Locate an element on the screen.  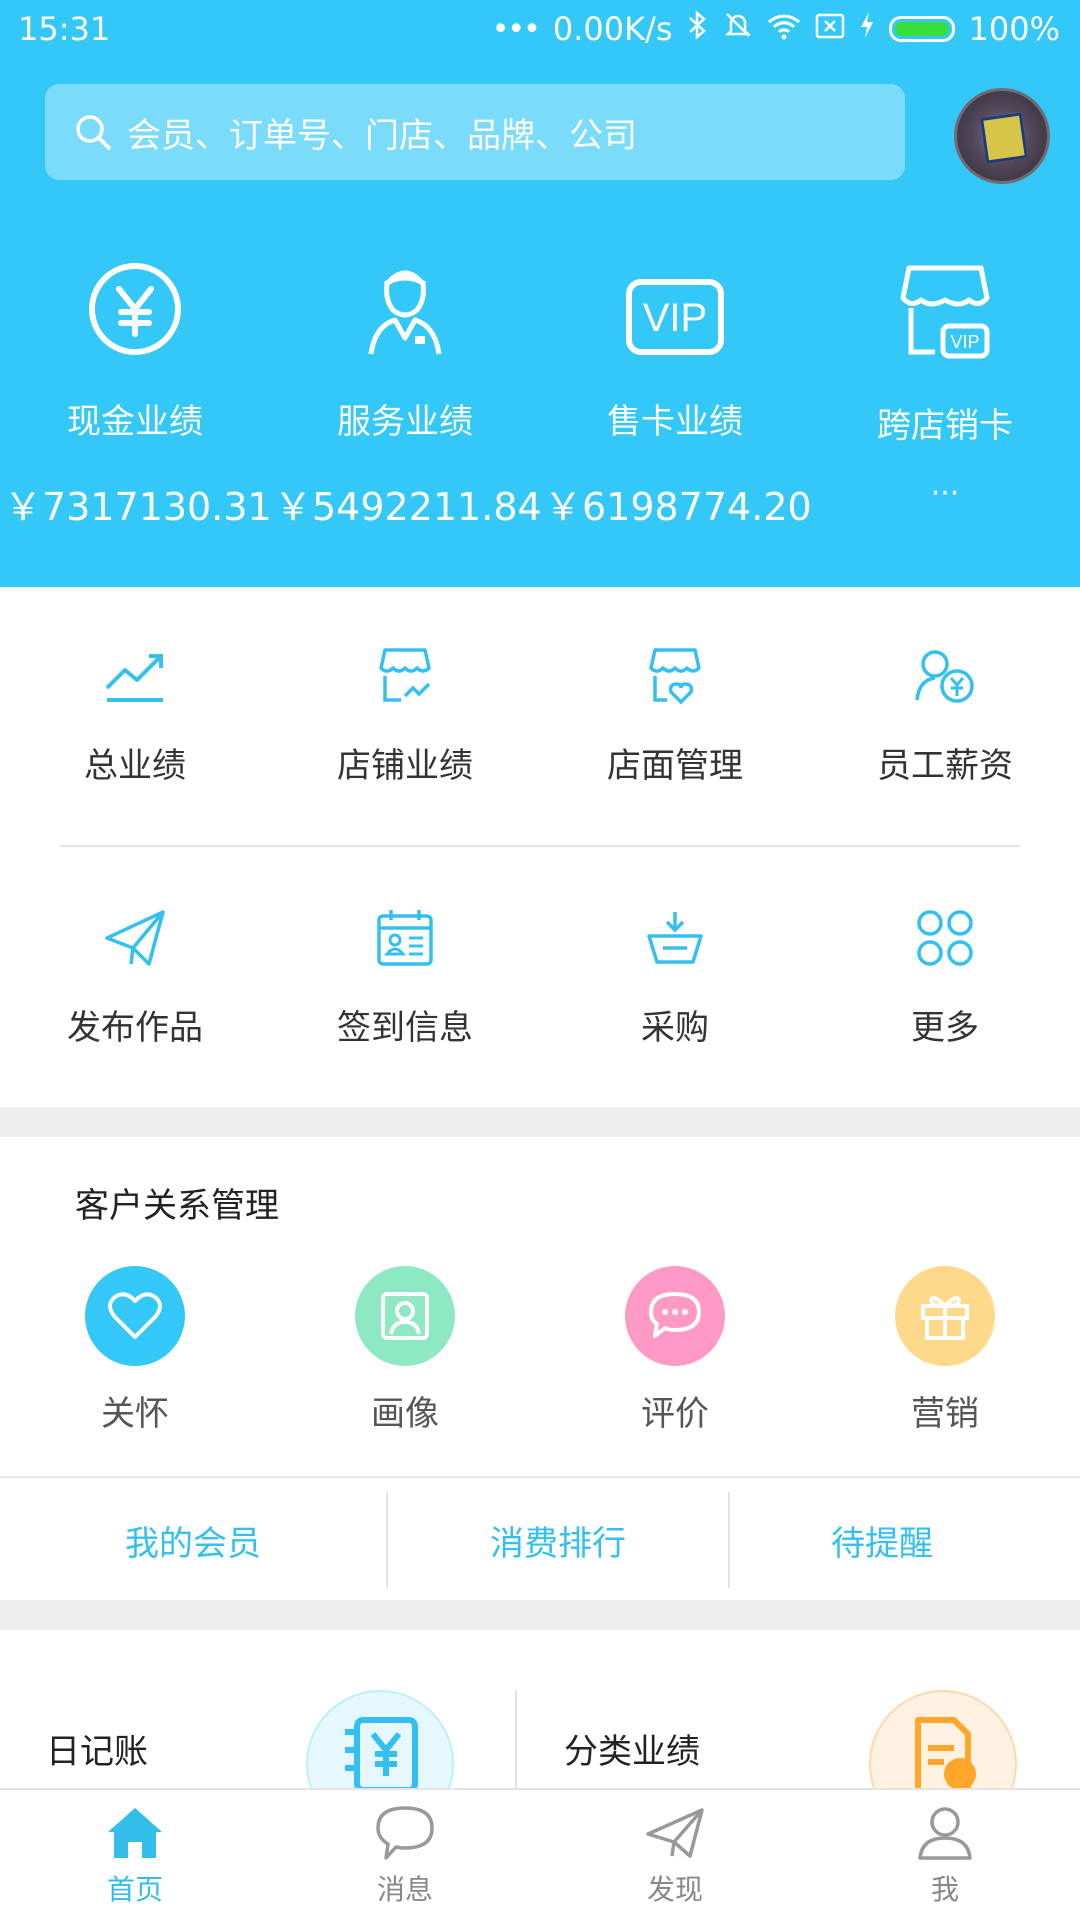
message-icon is located at coordinates (405, 1833).